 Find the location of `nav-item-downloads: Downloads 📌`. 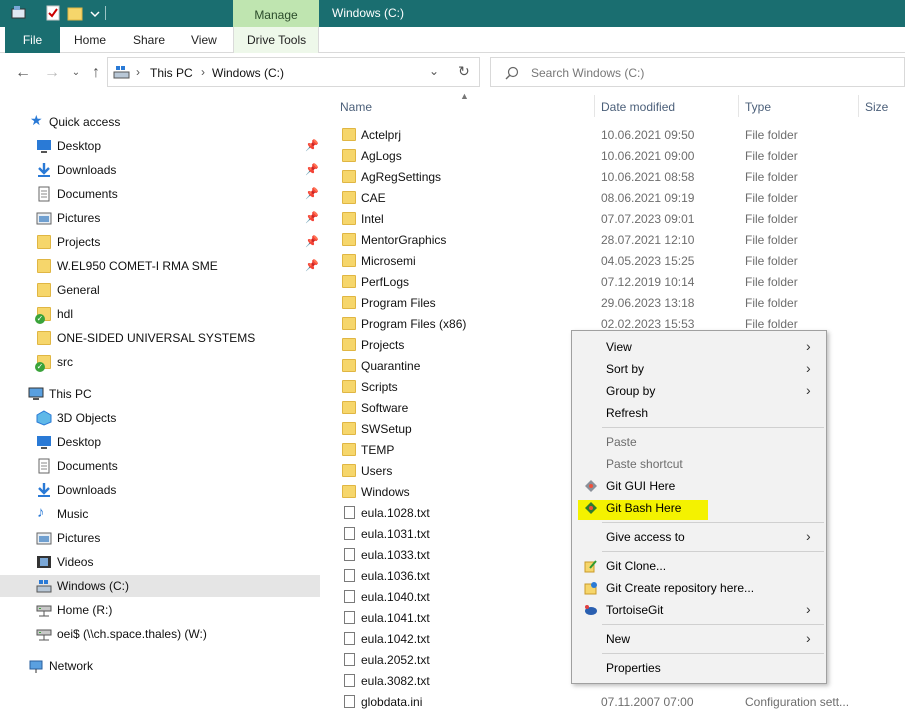

nav-item-downloads: Downloads 📌 is located at coordinates (160, 170).